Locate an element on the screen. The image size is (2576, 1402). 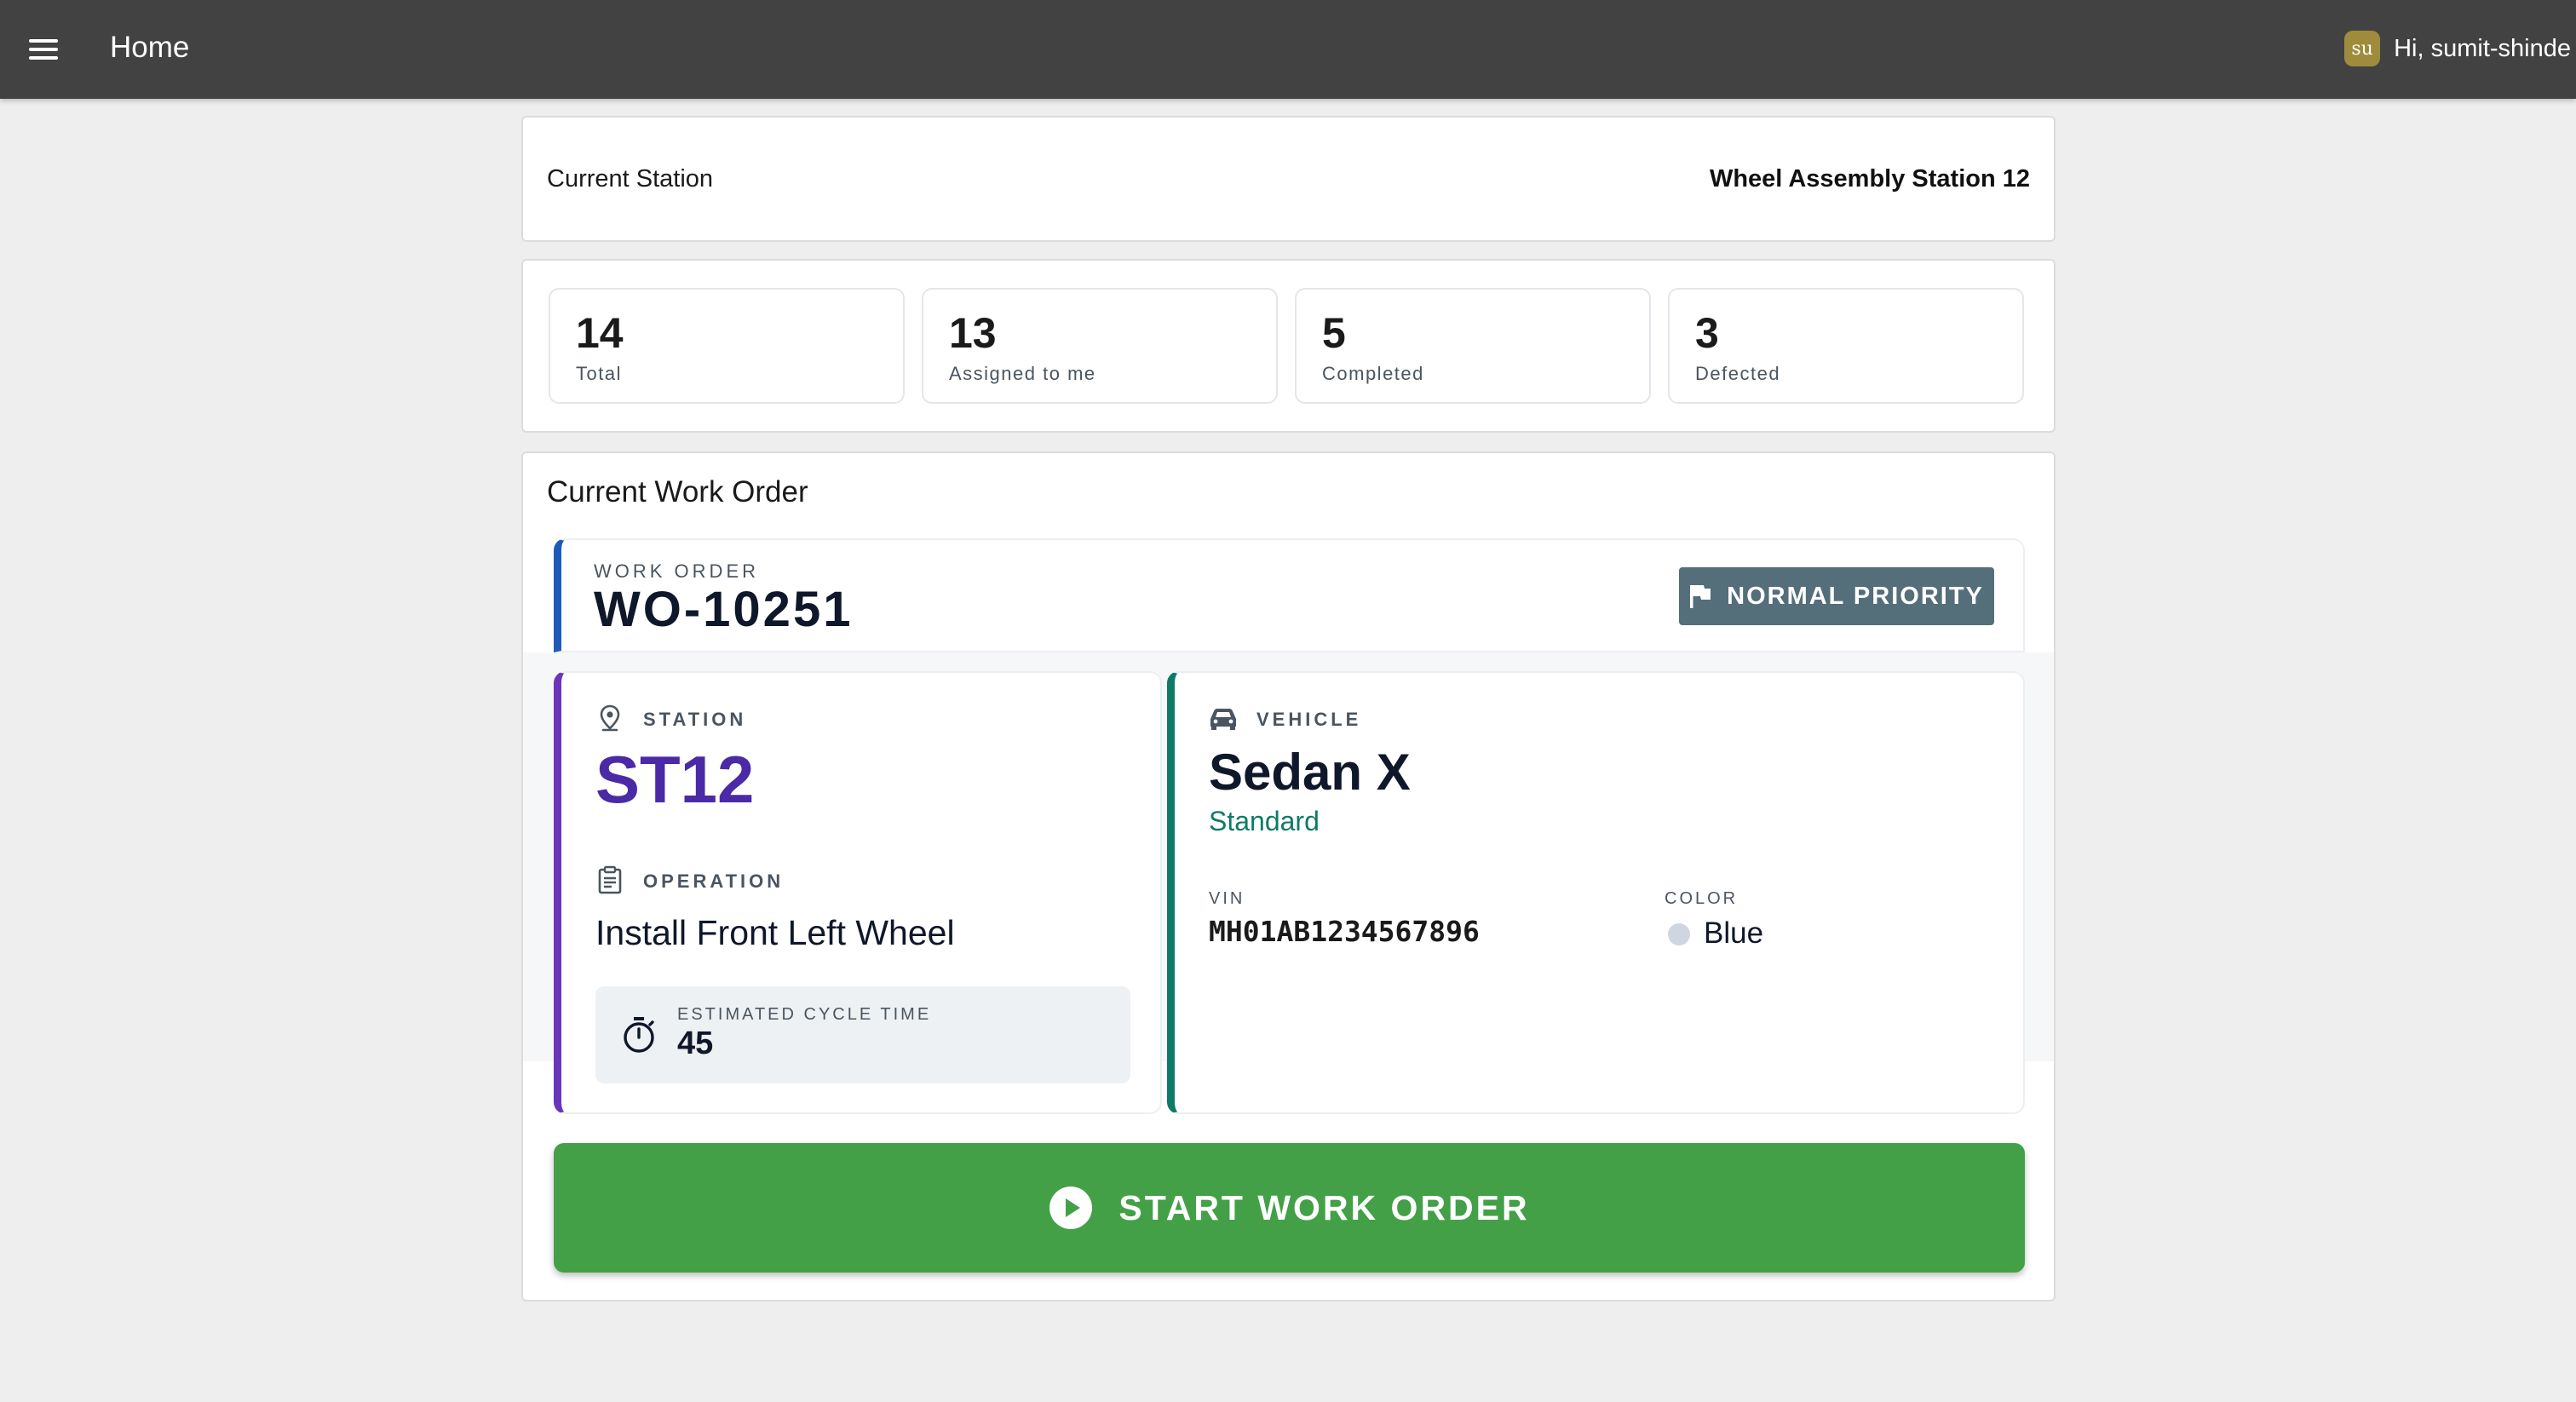
color-label: COLOR is located at coordinates (1702, 899).